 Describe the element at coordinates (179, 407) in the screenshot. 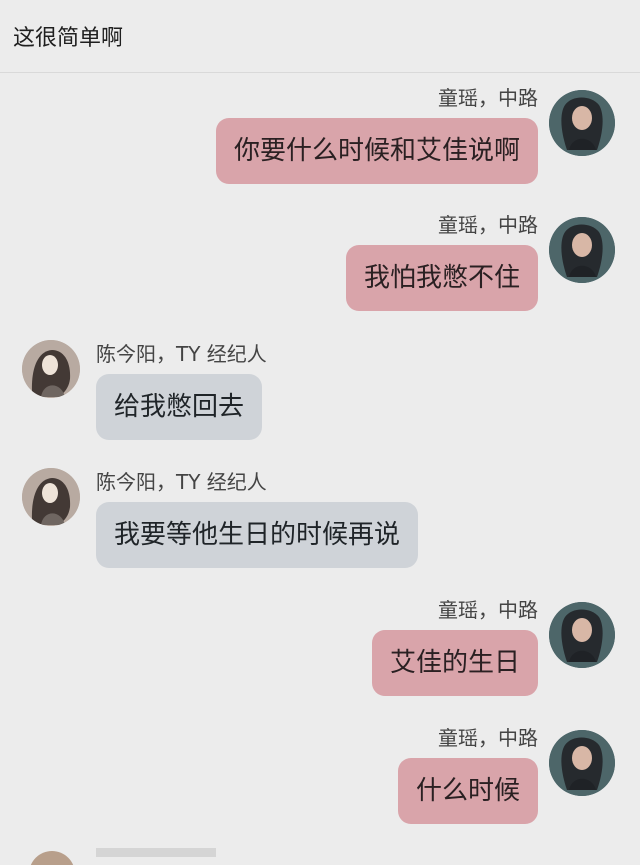

I see `message-bubble: 给我憋回去` at that location.